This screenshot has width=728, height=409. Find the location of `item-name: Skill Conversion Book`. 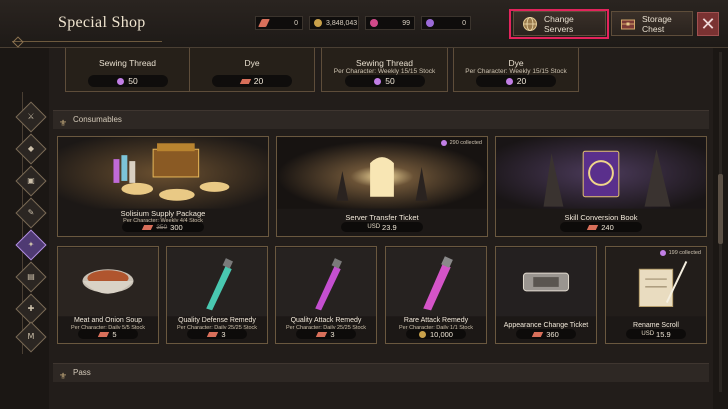

item-name: Skill Conversion Book is located at coordinates (601, 217).